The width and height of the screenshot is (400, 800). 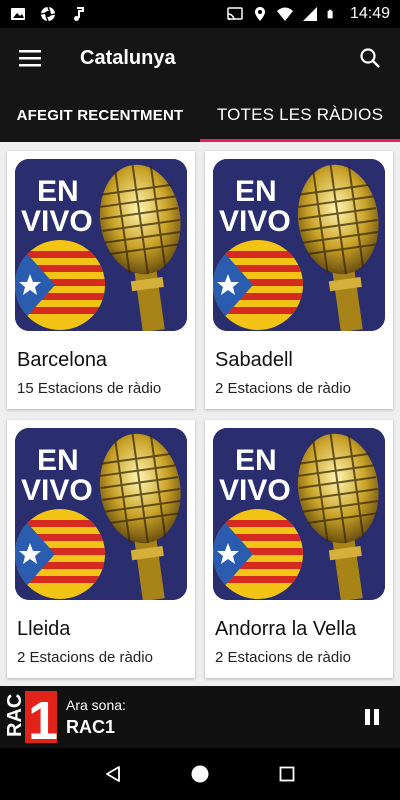 What do you see at coordinates (79, 14) in the screenshot?
I see `music-note-icon` at bounding box center [79, 14].